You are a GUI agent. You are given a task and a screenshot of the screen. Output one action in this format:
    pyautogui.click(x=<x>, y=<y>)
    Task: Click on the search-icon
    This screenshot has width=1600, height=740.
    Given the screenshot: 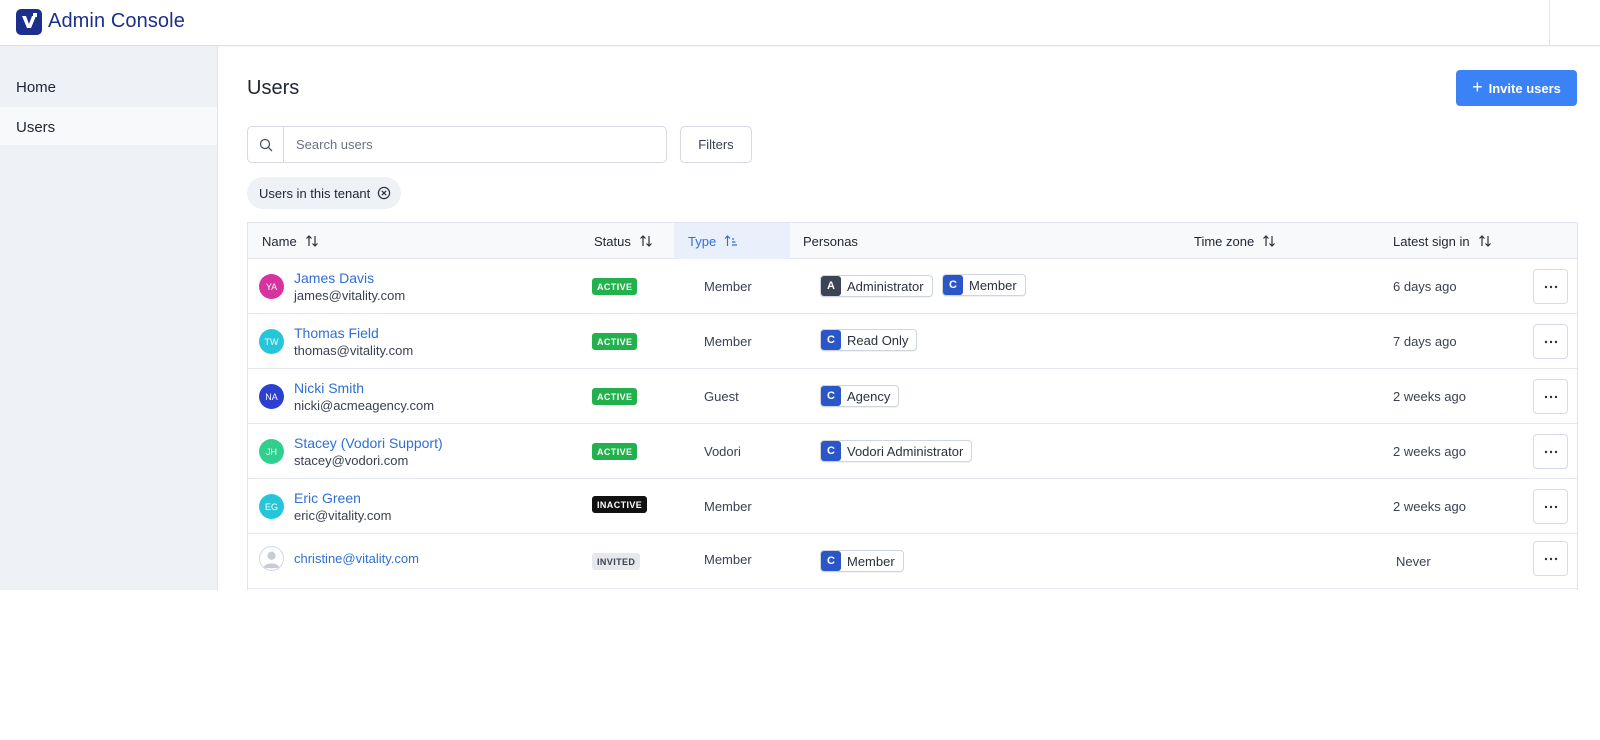 What is the action you would take?
    pyautogui.click(x=266, y=144)
    